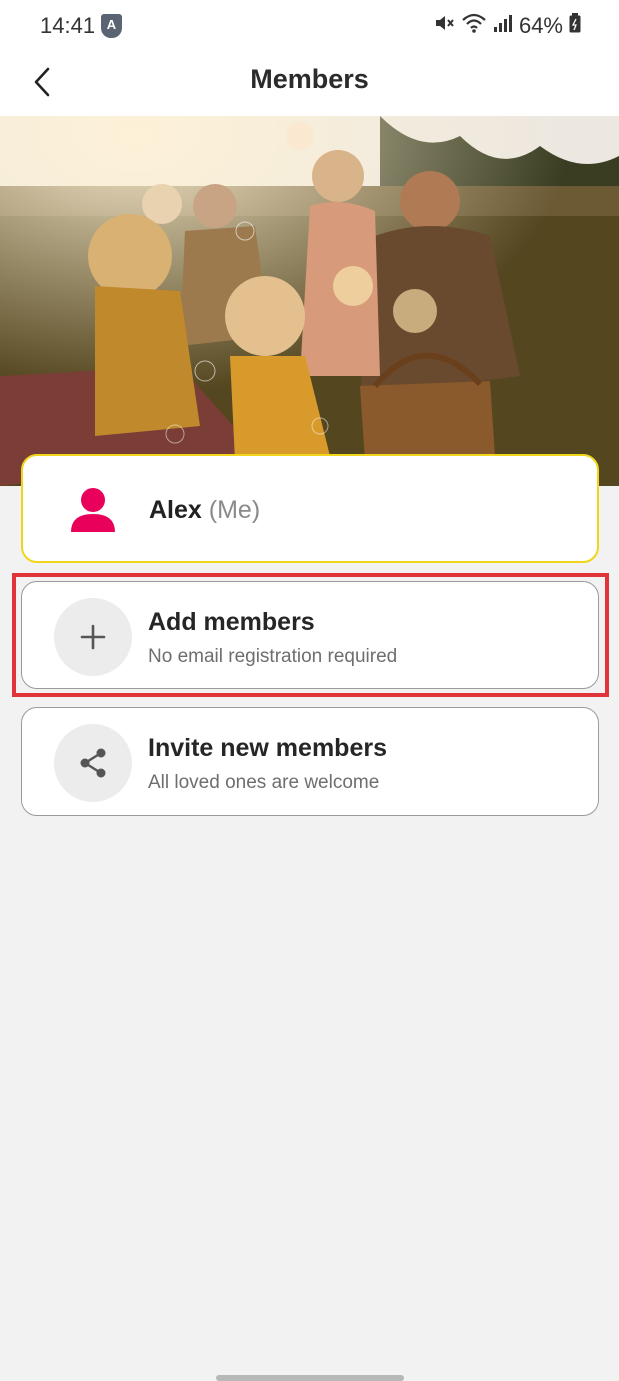 The width and height of the screenshot is (619, 1381). What do you see at coordinates (234, 510) in the screenshot?
I see `member-me-tag: (Me)` at bounding box center [234, 510].